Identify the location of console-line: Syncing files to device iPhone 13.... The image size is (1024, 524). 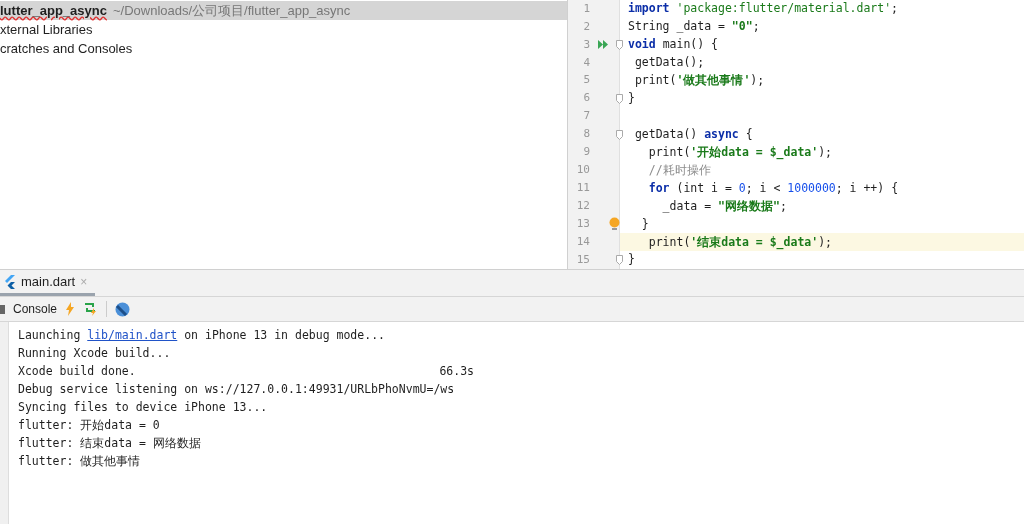
(143, 407).